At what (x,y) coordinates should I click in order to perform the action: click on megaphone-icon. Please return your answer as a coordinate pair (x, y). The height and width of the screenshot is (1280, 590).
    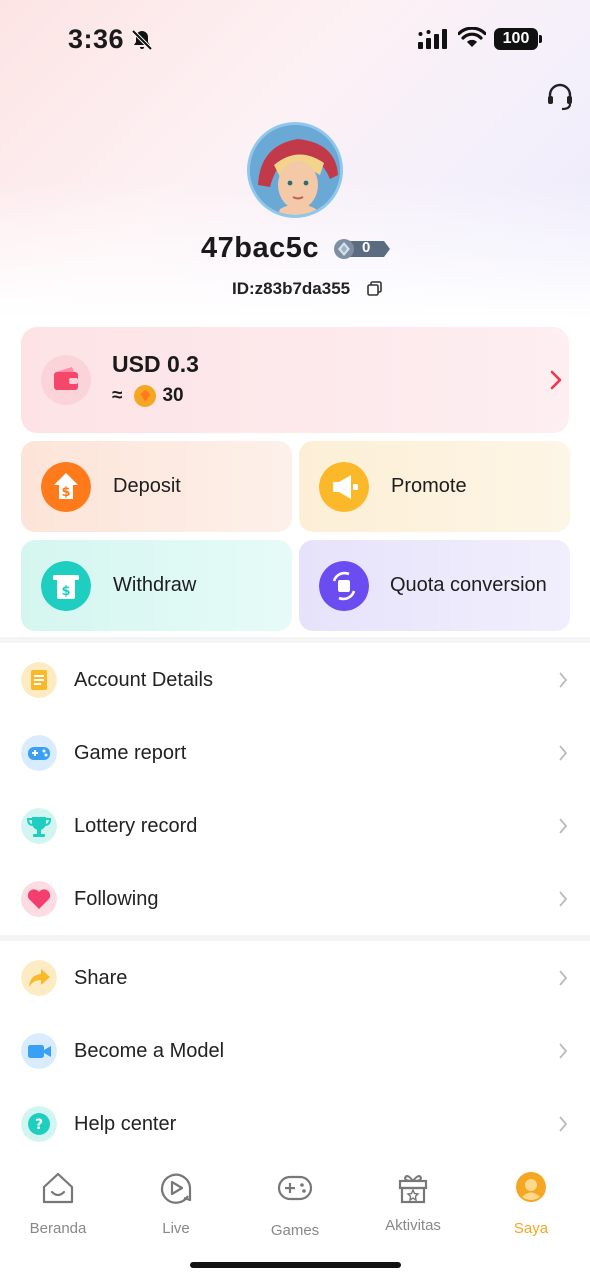
    Looking at the image, I should click on (344, 487).